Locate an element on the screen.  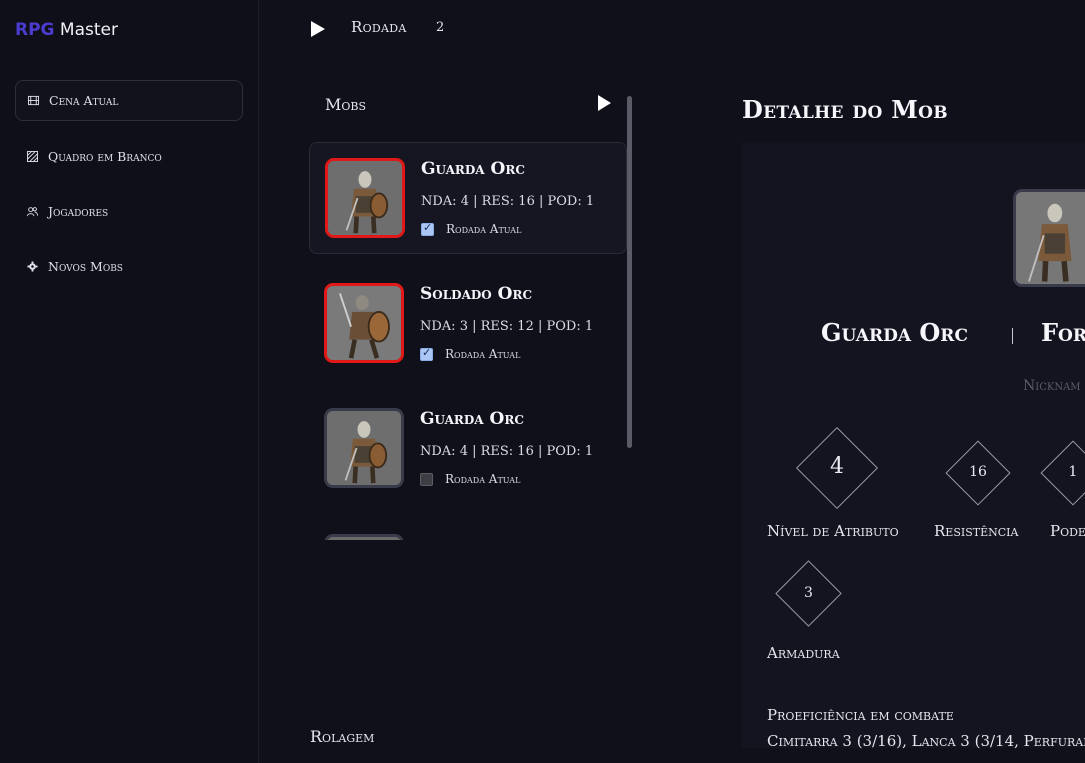
round-label: Rodada is located at coordinates (379, 27).